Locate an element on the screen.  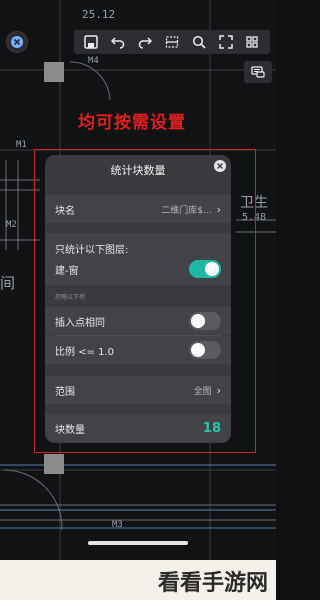
home-indicator is located at coordinates (138, 543).